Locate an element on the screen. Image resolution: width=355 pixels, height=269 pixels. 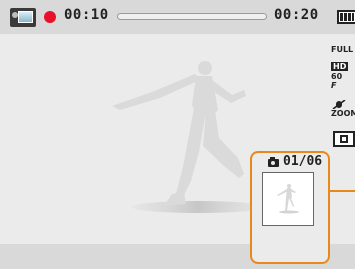
snapshot-count: 01/06 is located at coordinates (303, 161).